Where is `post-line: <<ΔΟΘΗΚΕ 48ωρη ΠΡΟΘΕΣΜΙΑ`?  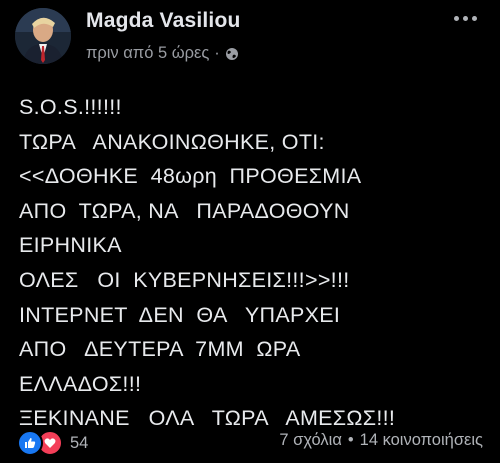
post-line: <<ΔΟΘΗΚΕ 48ωρη ΠΡΟΘΕΣΜΙΑ is located at coordinates (190, 176).